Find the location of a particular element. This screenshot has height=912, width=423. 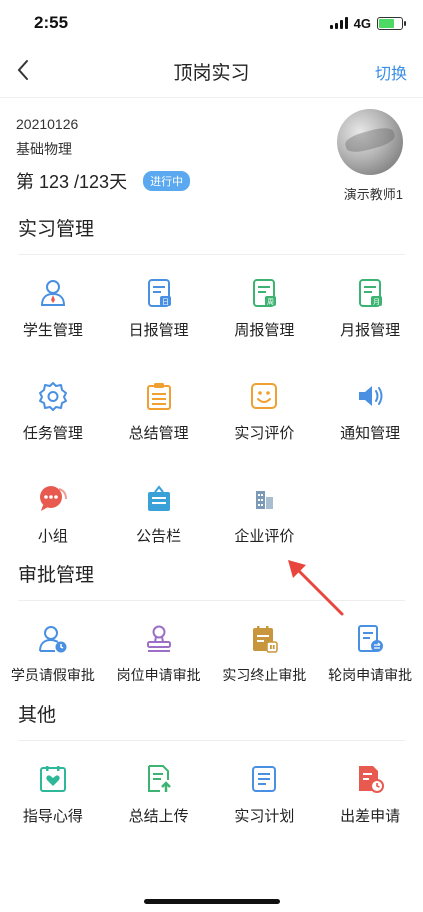

cell-label: 企业评价 is located at coordinates (264, 536).